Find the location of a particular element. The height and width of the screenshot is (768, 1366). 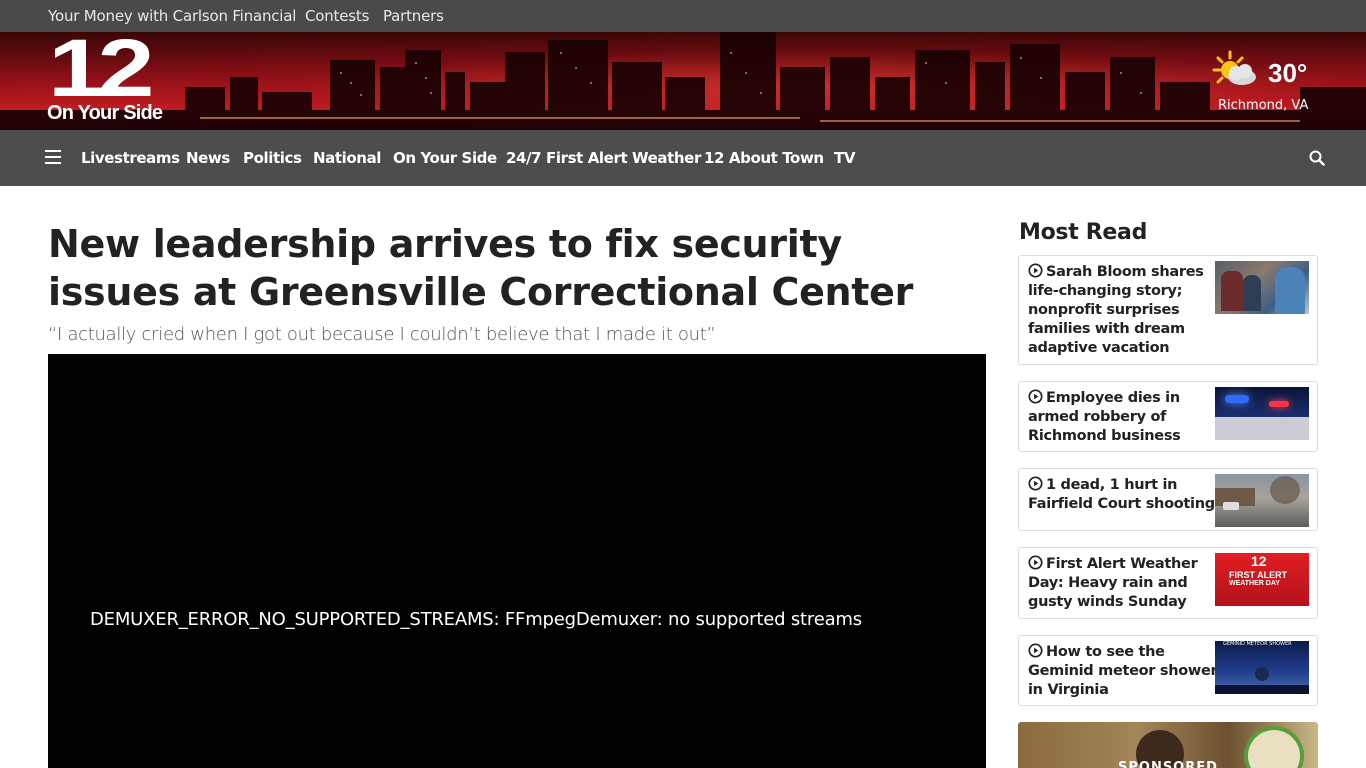

station-logo: 12 On Your Side is located at coordinates (116, 77).